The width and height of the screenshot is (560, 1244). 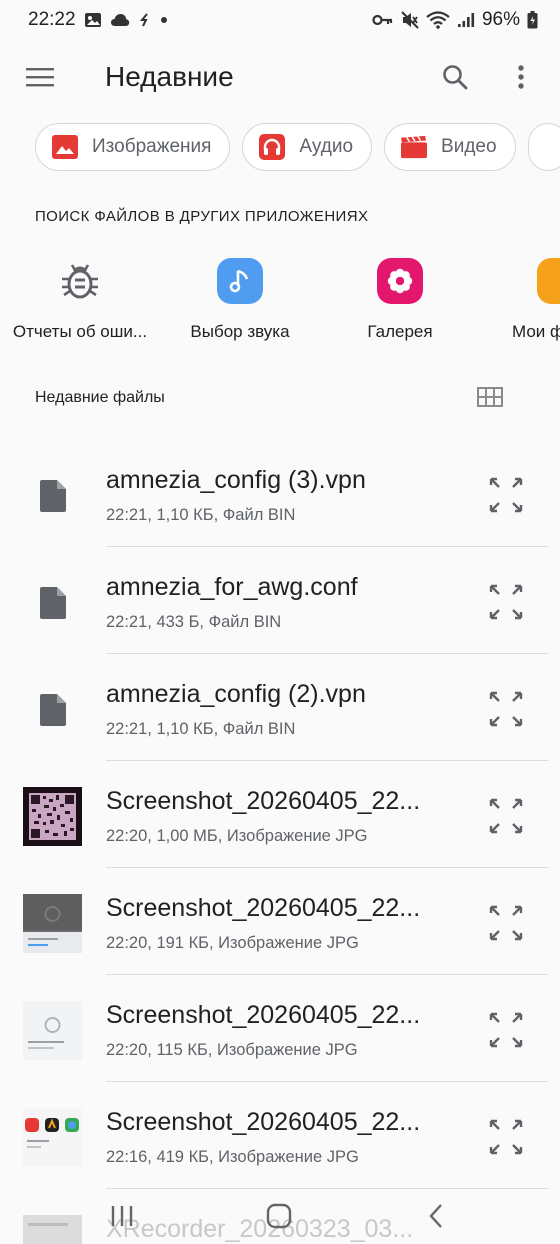 What do you see at coordinates (240, 331) in the screenshot?
I see `app-label: Выбор звука` at bounding box center [240, 331].